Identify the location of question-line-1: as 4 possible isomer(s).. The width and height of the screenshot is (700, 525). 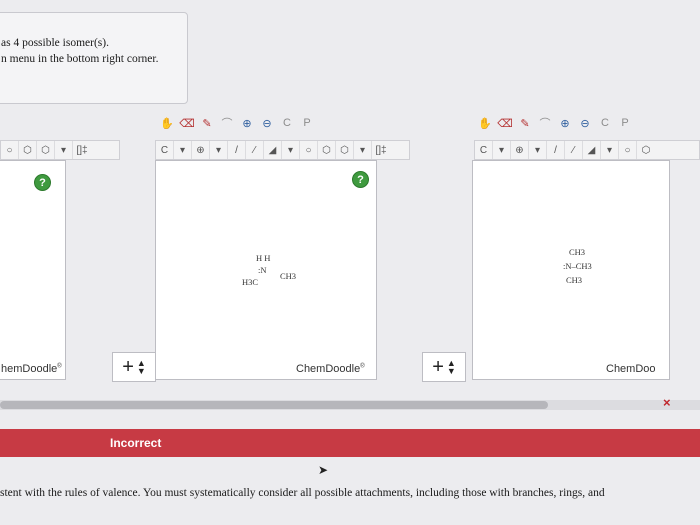
(55, 43).